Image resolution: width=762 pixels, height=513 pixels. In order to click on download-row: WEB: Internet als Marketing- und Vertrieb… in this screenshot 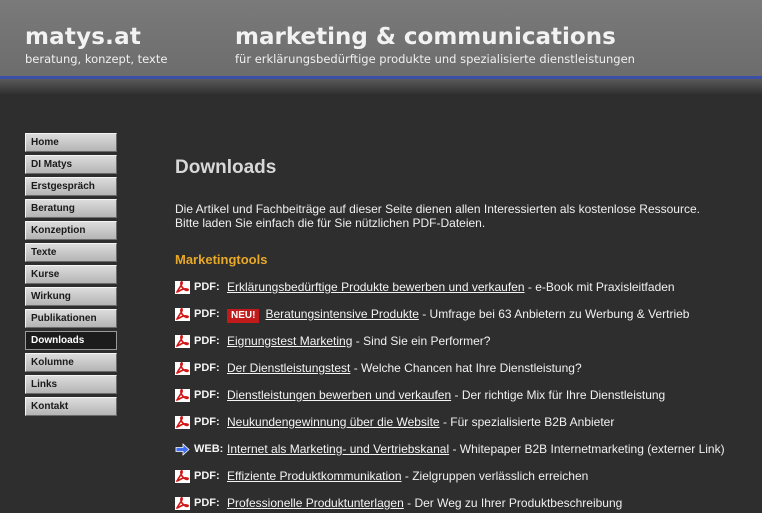, I will do `click(465, 450)`.